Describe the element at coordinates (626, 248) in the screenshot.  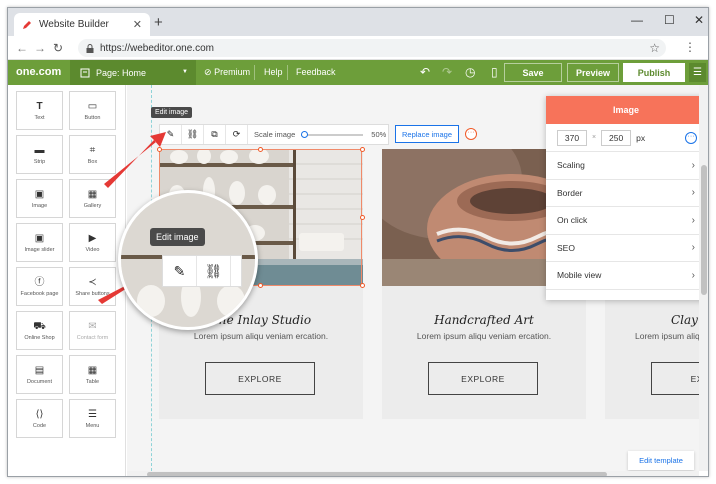
I see `panel-row-seo: SEO ›` at that location.